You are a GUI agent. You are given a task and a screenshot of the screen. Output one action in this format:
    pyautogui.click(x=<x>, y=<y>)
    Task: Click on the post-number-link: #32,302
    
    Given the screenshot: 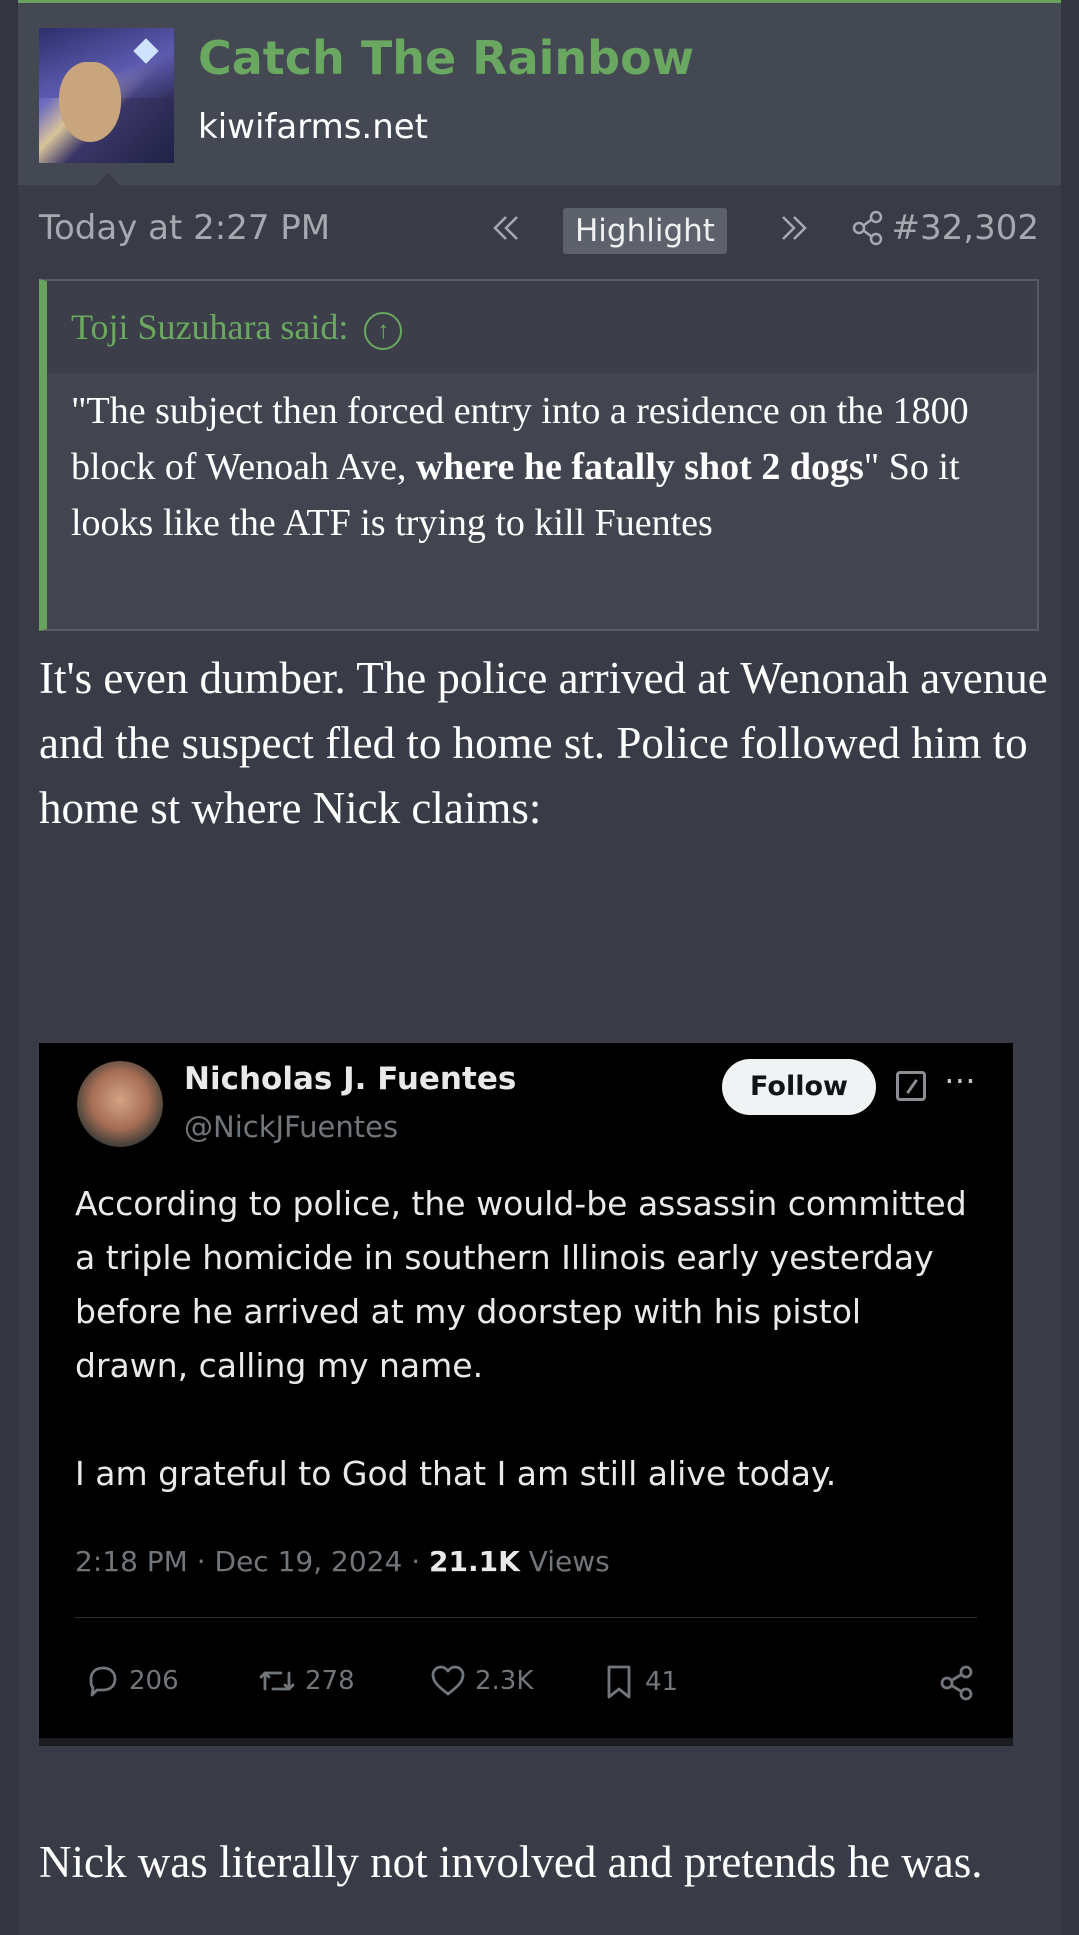 What is the action you would take?
    pyautogui.click(x=965, y=228)
    